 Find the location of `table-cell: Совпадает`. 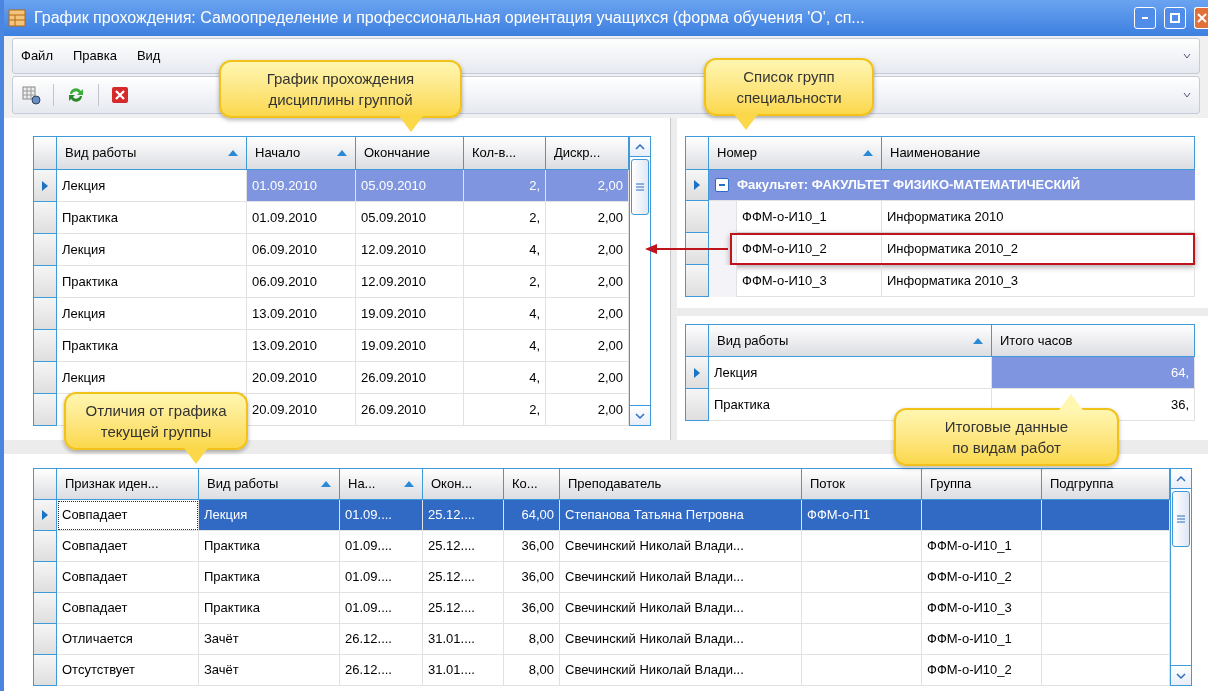

table-cell: Совпадает is located at coordinates (128, 515).